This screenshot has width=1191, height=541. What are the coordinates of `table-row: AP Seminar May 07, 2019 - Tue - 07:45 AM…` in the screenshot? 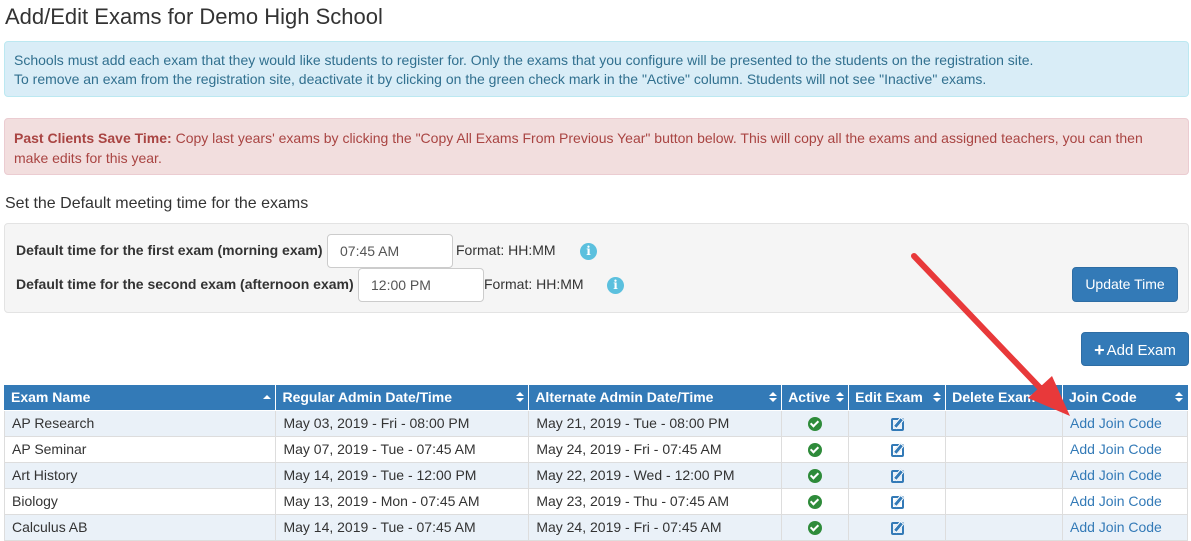 It's located at (595, 449).